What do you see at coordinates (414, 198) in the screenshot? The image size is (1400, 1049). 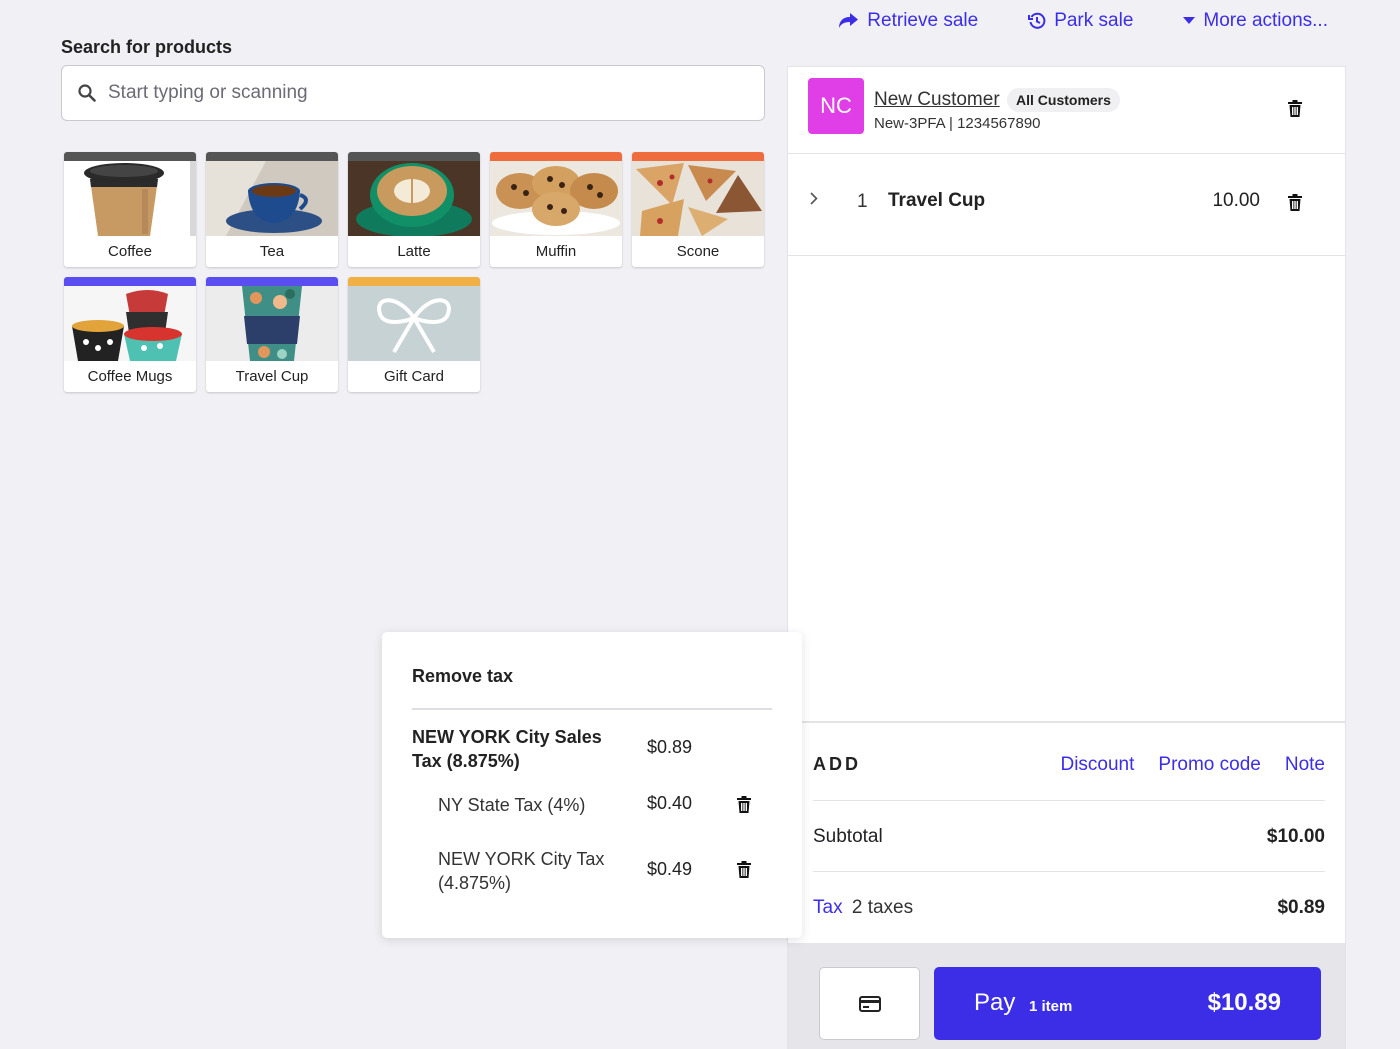 I see `latte-image` at bounding box center [414, 198].